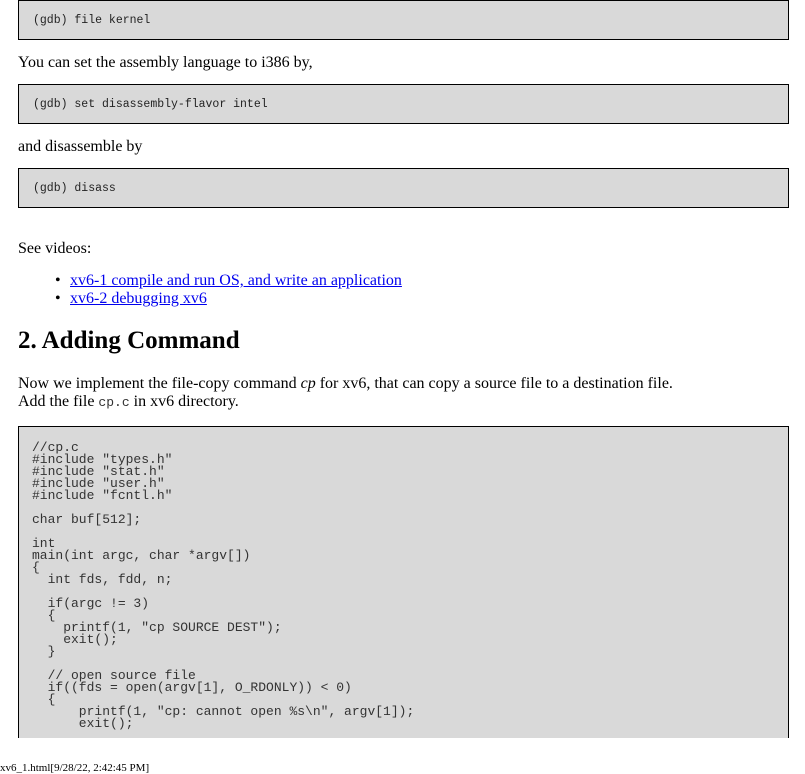  What do you see at coordinates (114, 402) in the screenshot?
I see `filename-code: cp.c` at bounding box center [114, 402].